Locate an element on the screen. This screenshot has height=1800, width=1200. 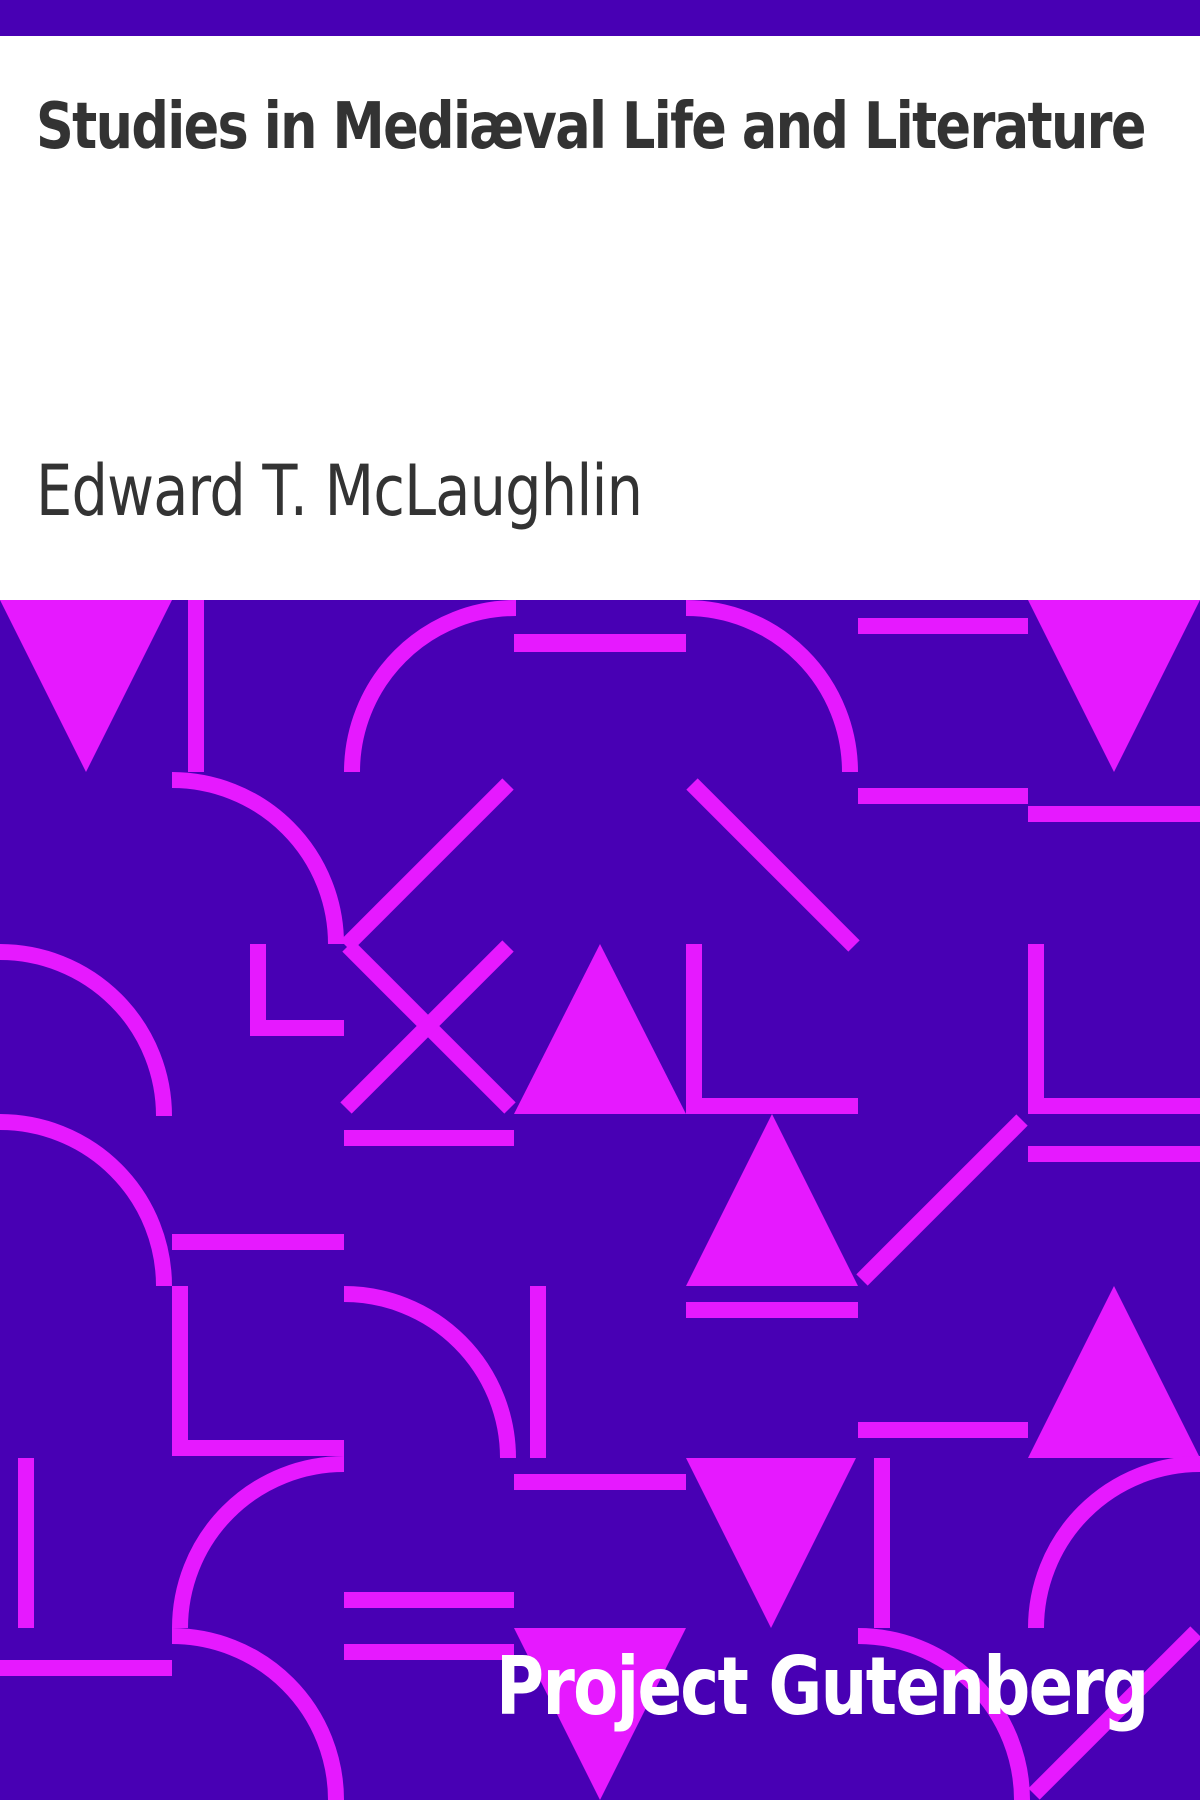
book-author: Edward T. McLaughlin is located at coordinates (339, 491).